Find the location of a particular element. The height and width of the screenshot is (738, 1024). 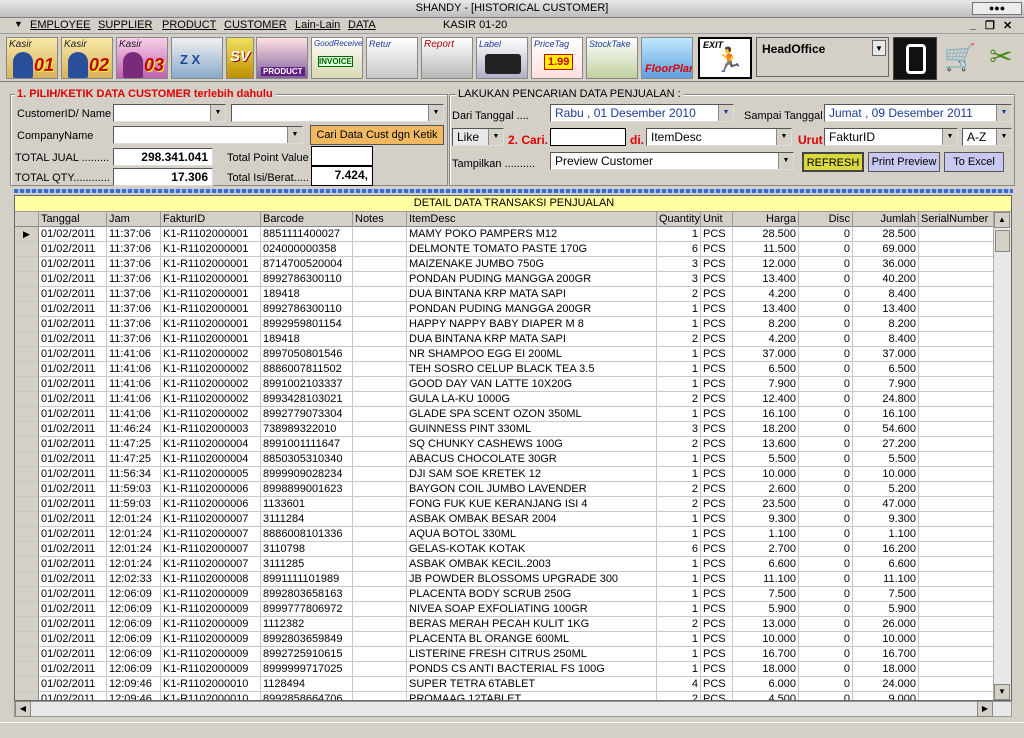

display-mode-select: Preview Customer ▼ is located at coordinates (672, 161).